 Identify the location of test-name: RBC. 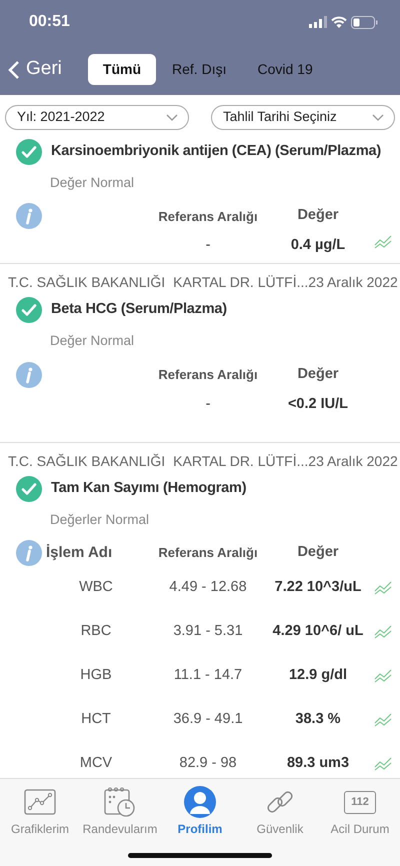
(96, 631).